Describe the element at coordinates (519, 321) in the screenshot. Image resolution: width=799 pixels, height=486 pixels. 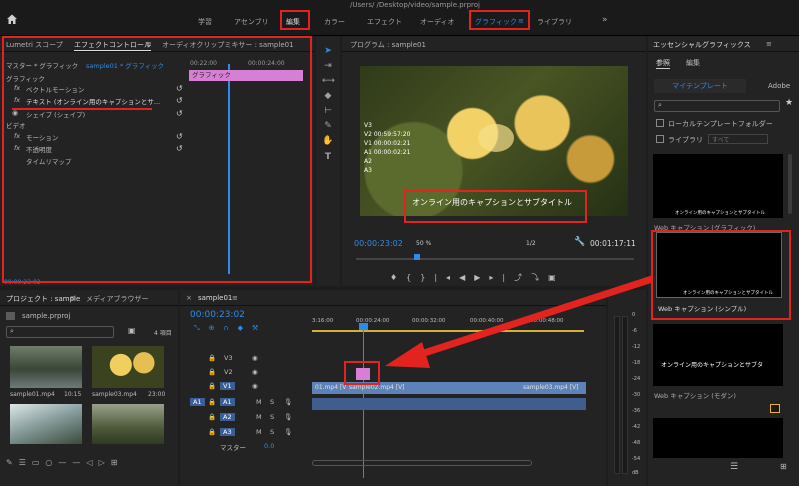
I see `annotation-arrow` at that location.